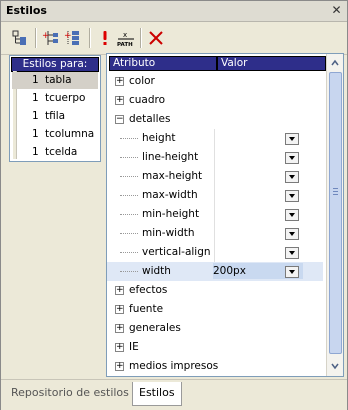 The width and height of the screenshot is (348, 410). What do you see at coordinates (215, 290) in the screenshot?
I see `group-row-efectos: + efectos` at bounding box center [215, 290].